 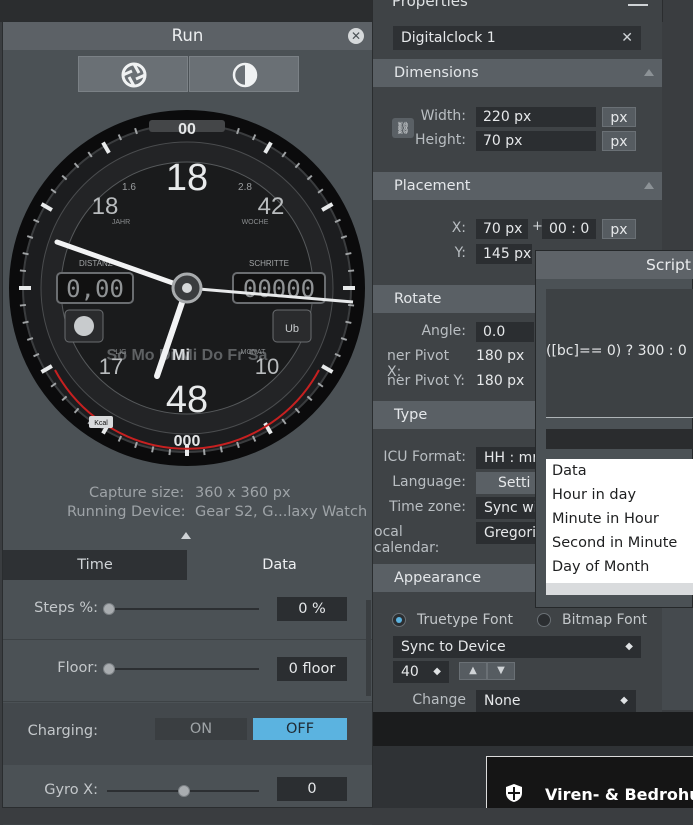 What do you see at coordinates (424, 457) in the screenshot?
I see `icu-label: ICU Format:` at bounding box center [424, 457].